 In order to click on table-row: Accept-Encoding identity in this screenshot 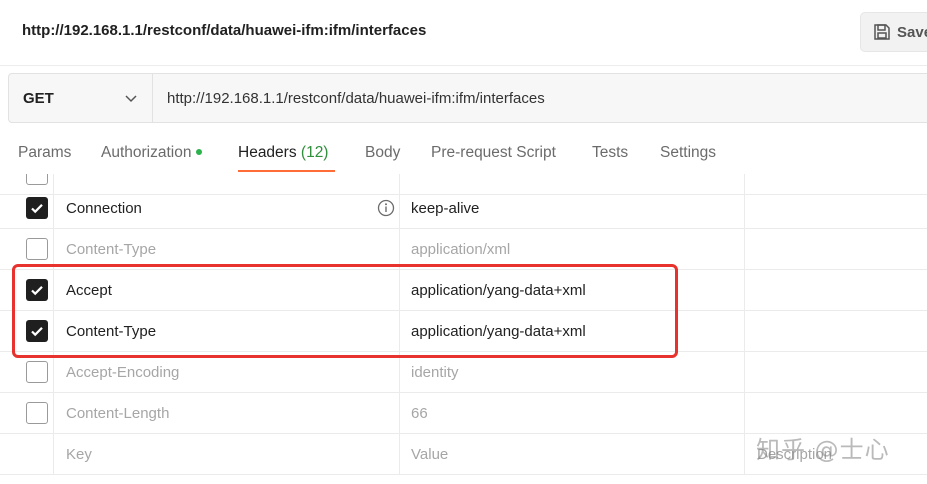, I will do `click(463, 372)`.